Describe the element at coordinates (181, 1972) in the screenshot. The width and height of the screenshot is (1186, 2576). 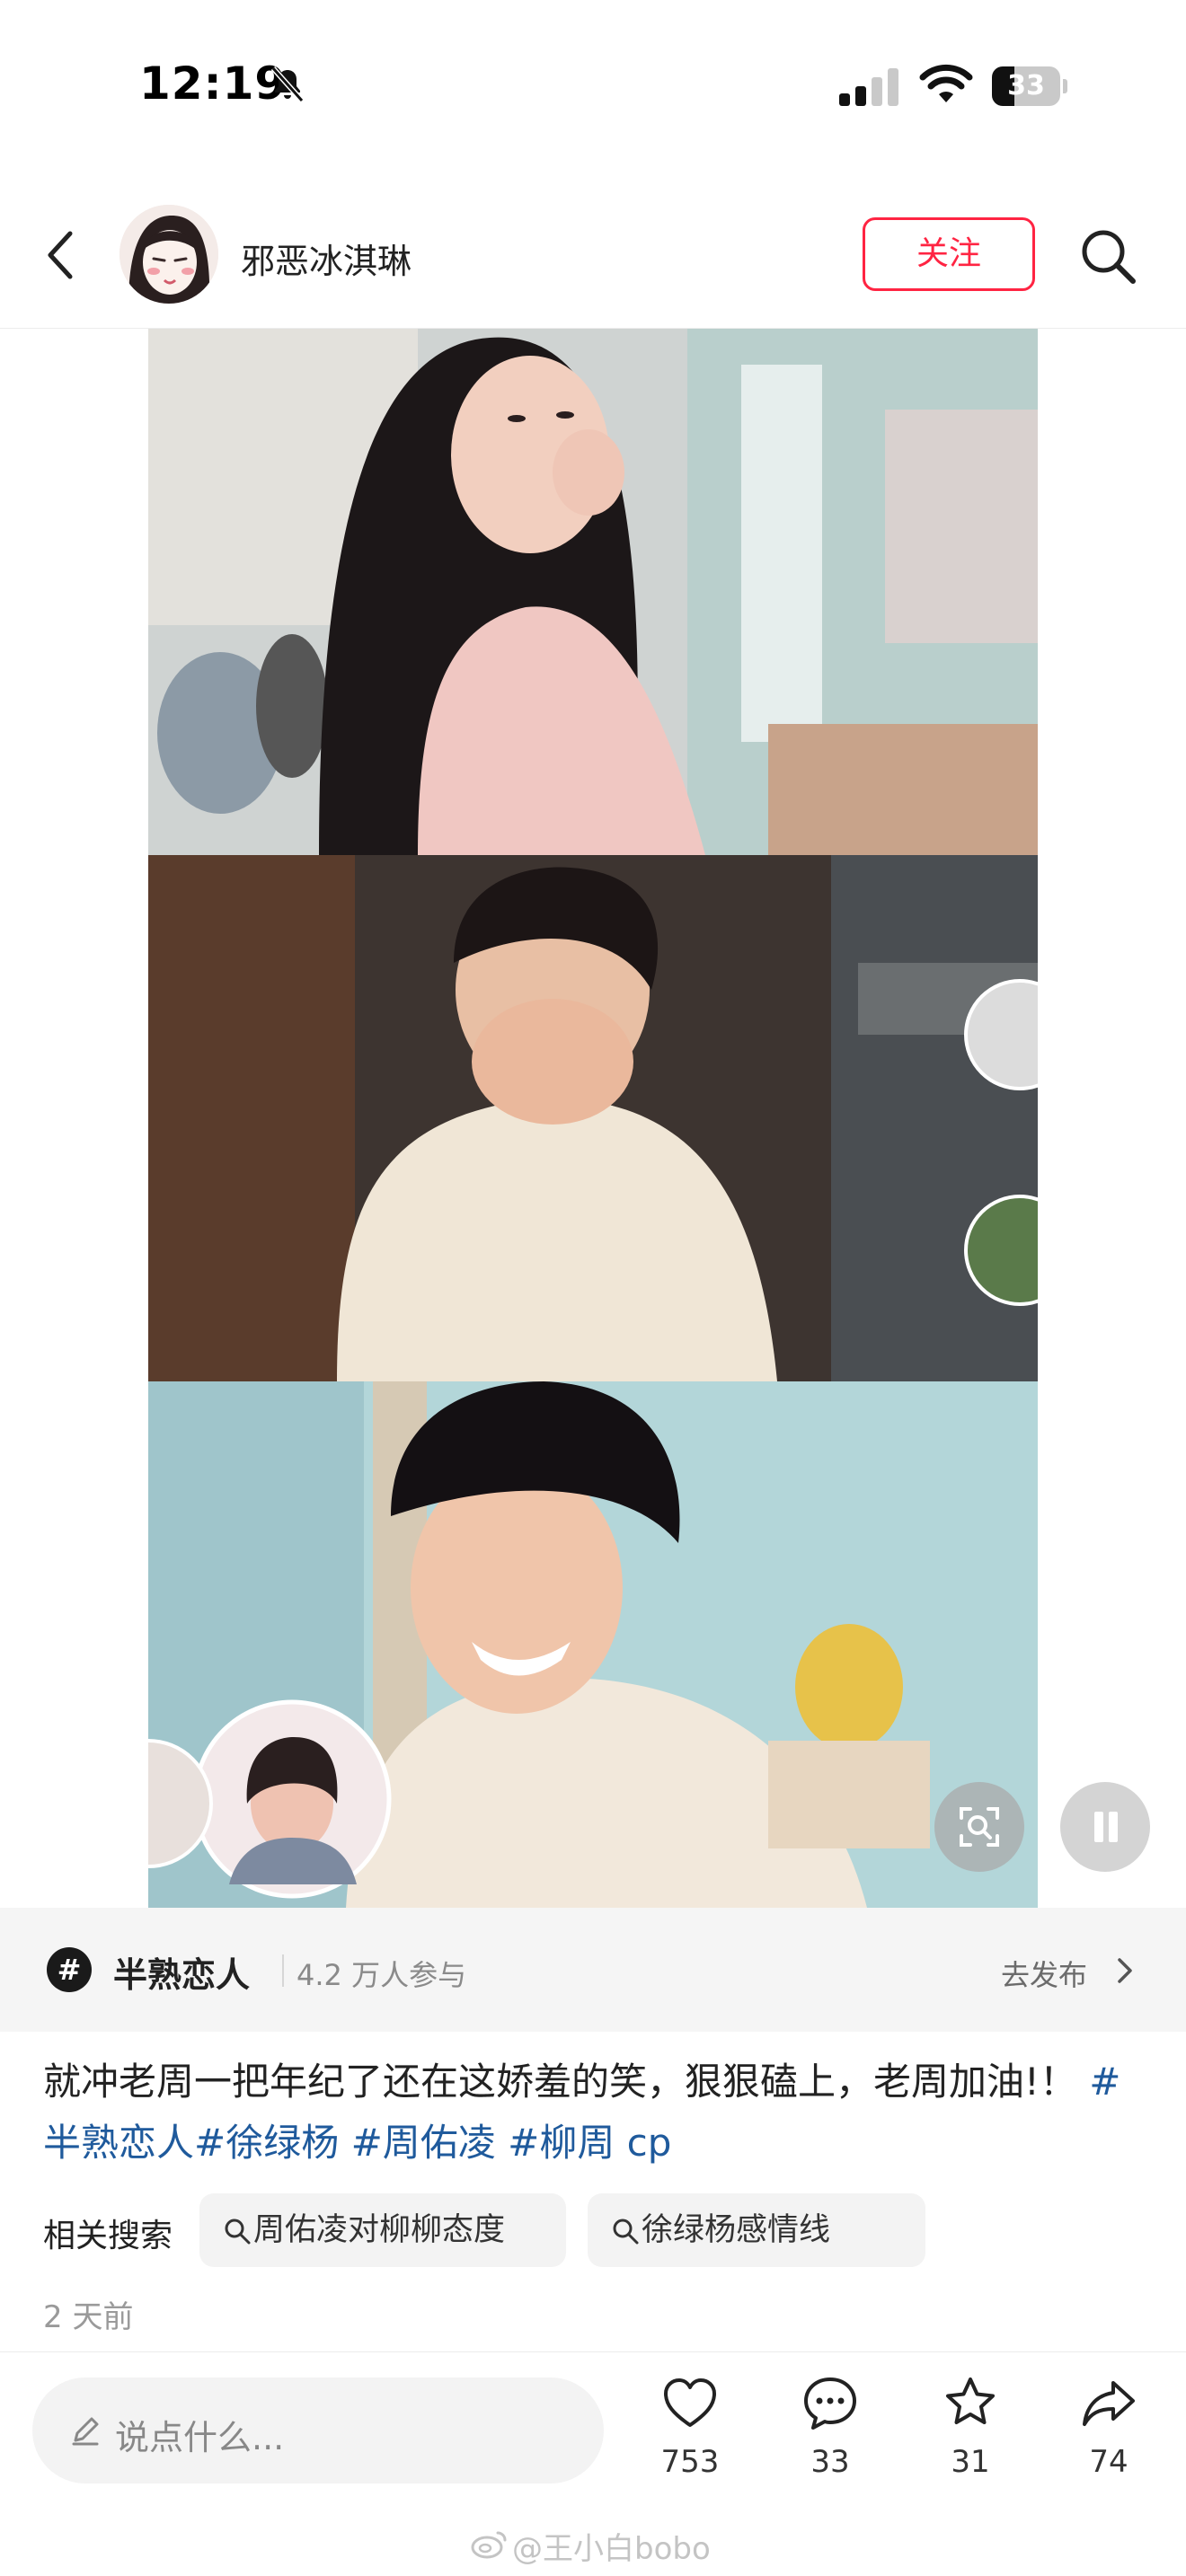
I see `topic-name: 半熟恋人` at that location.